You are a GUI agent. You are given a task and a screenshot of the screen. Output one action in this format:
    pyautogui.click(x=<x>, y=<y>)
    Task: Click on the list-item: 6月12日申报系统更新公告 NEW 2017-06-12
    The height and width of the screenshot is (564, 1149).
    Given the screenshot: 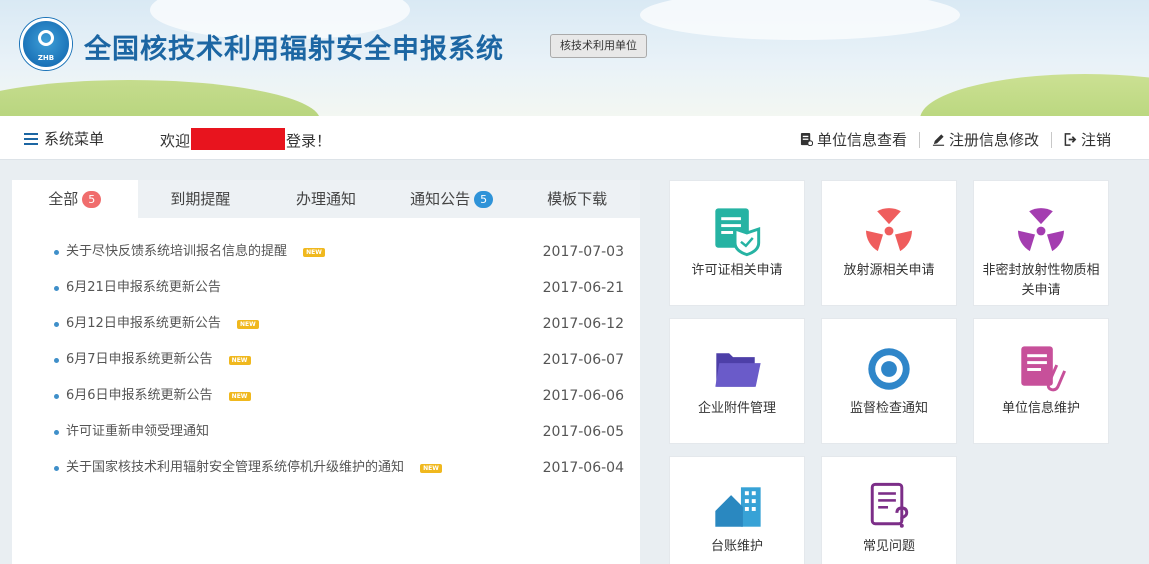 What is the action you would take?
    pyautogui.click(x=326, y=324)
    